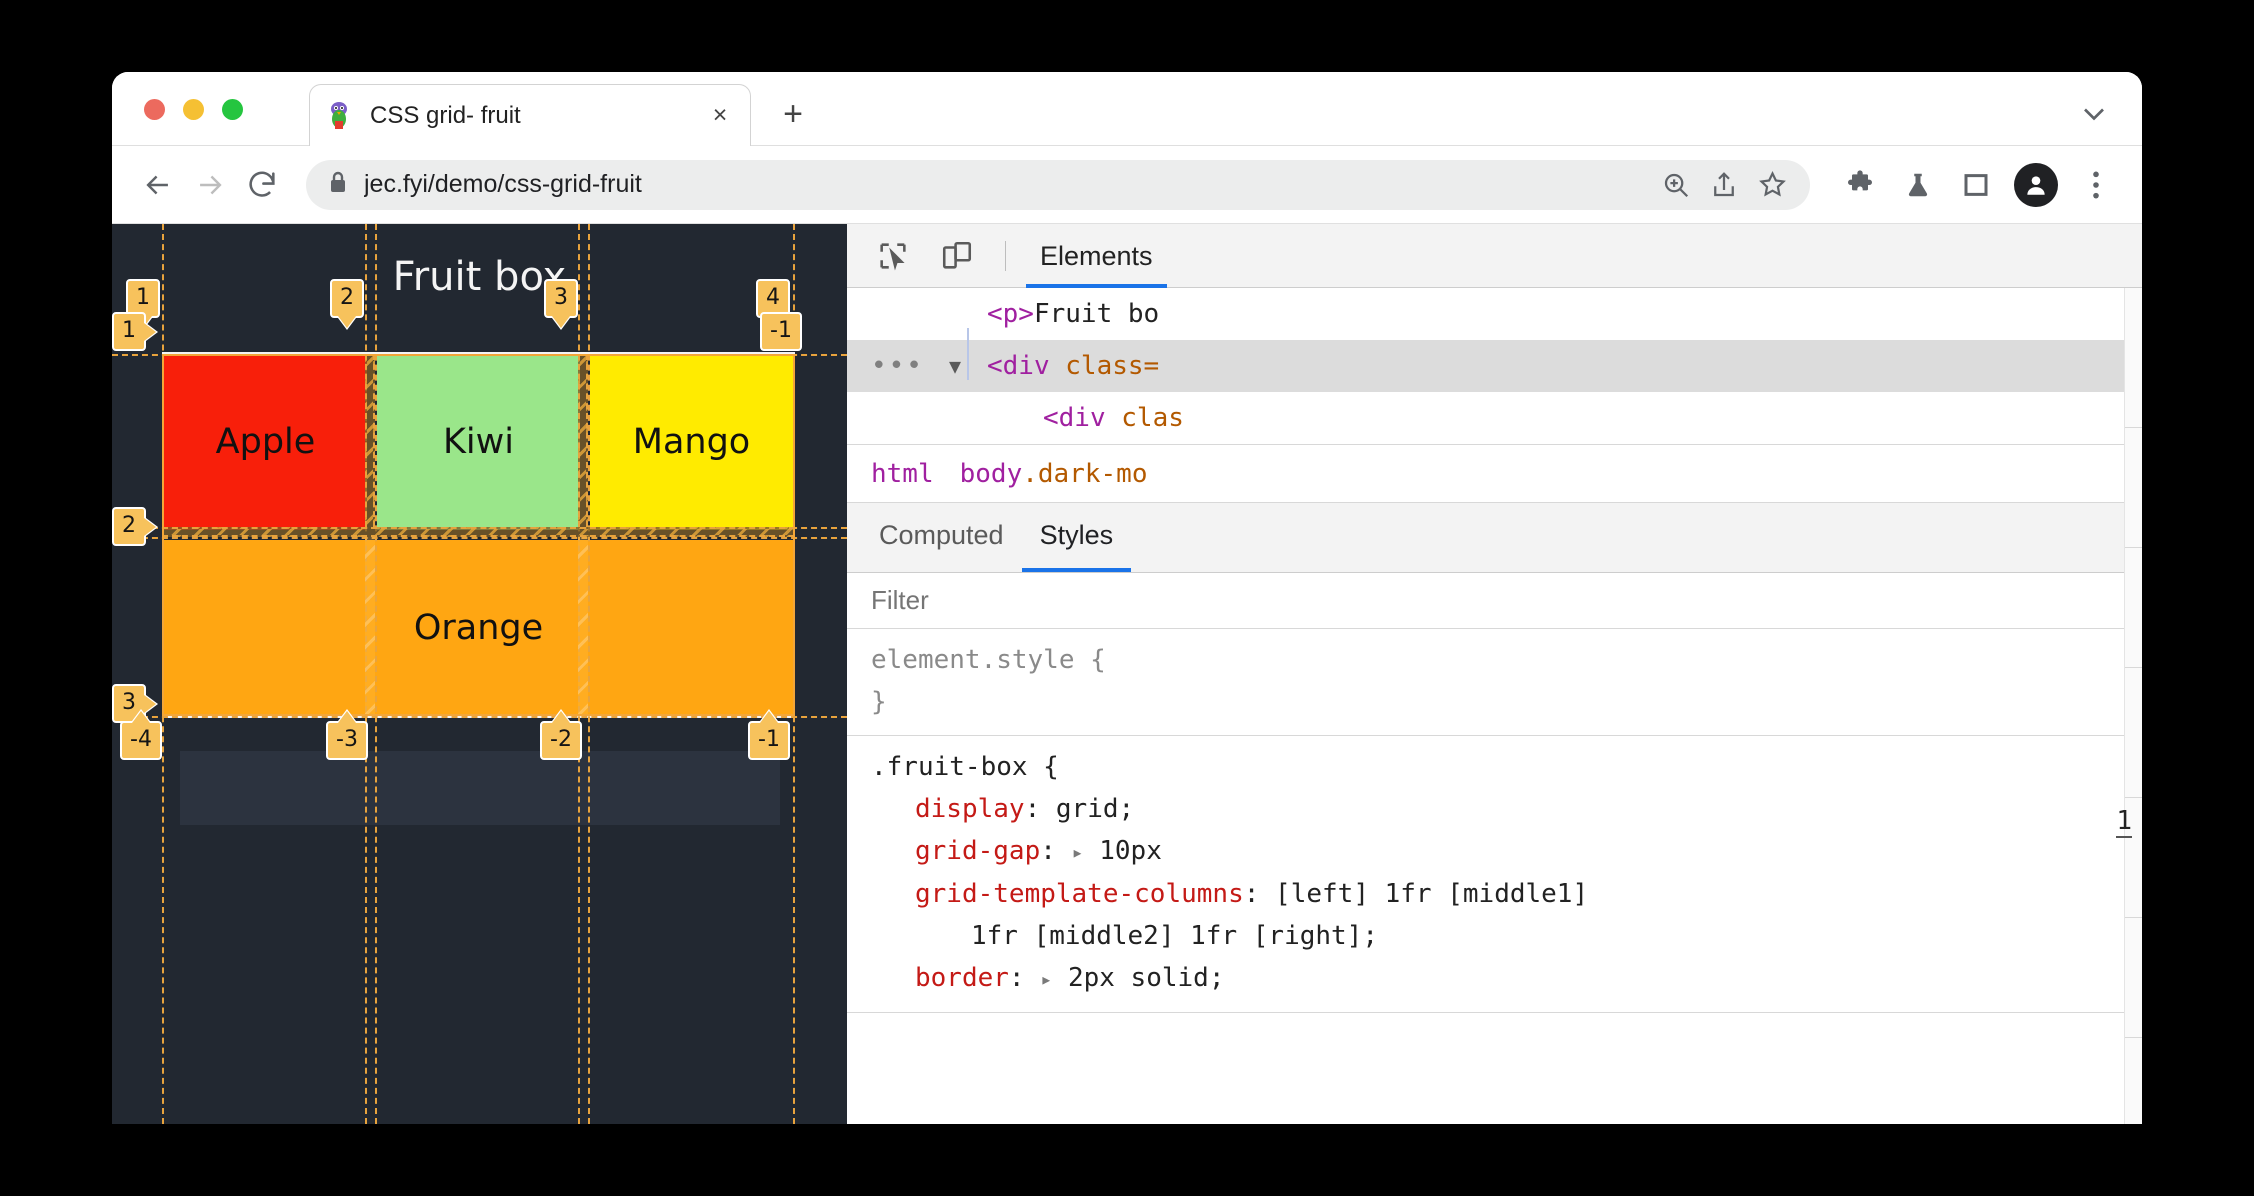  I want to click on toolbar-actions, so click(1978, 185).